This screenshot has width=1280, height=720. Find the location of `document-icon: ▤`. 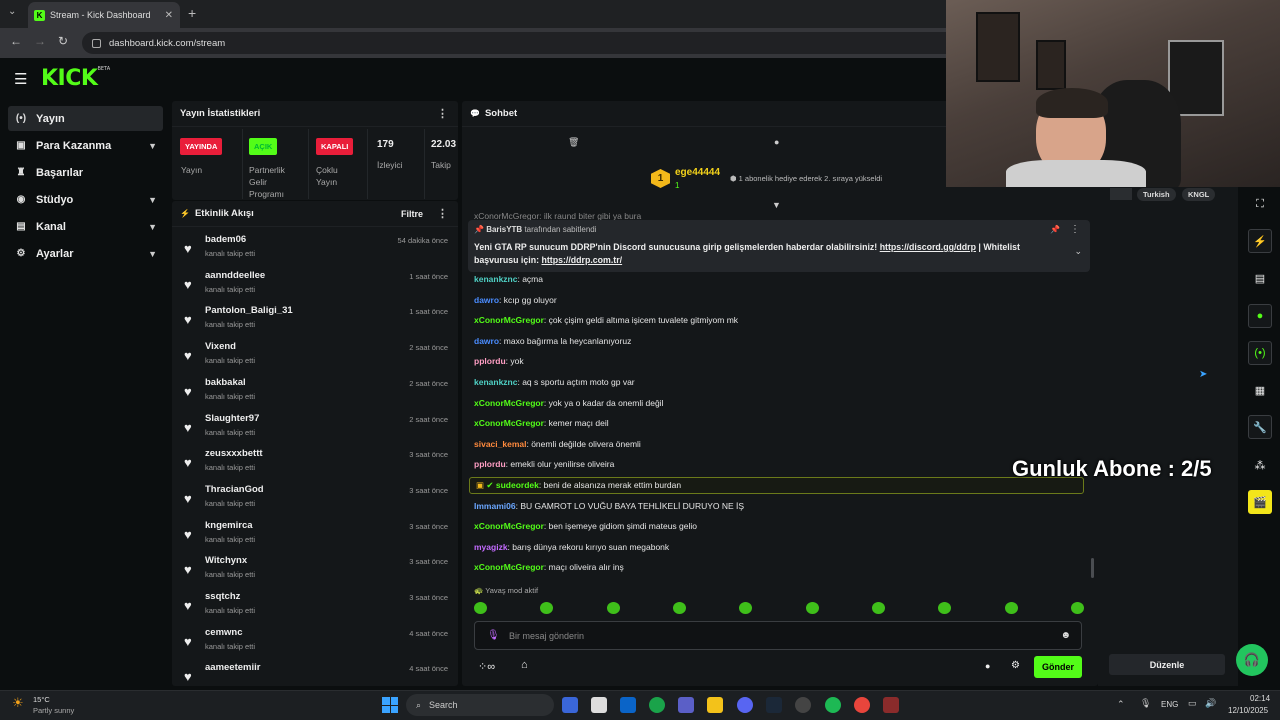

document-icon: ▤ is located at coordinates (1260, 278).